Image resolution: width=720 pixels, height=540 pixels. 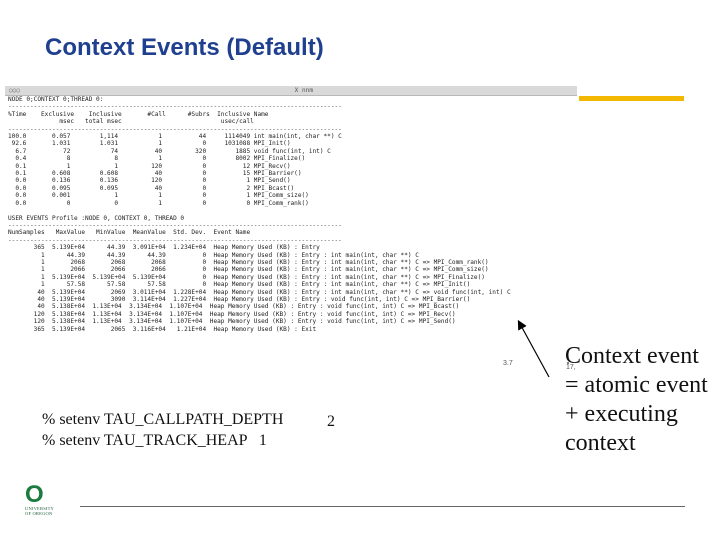 I want to click on logo-line-2: OF OREGON, so click(x=39, y=513).